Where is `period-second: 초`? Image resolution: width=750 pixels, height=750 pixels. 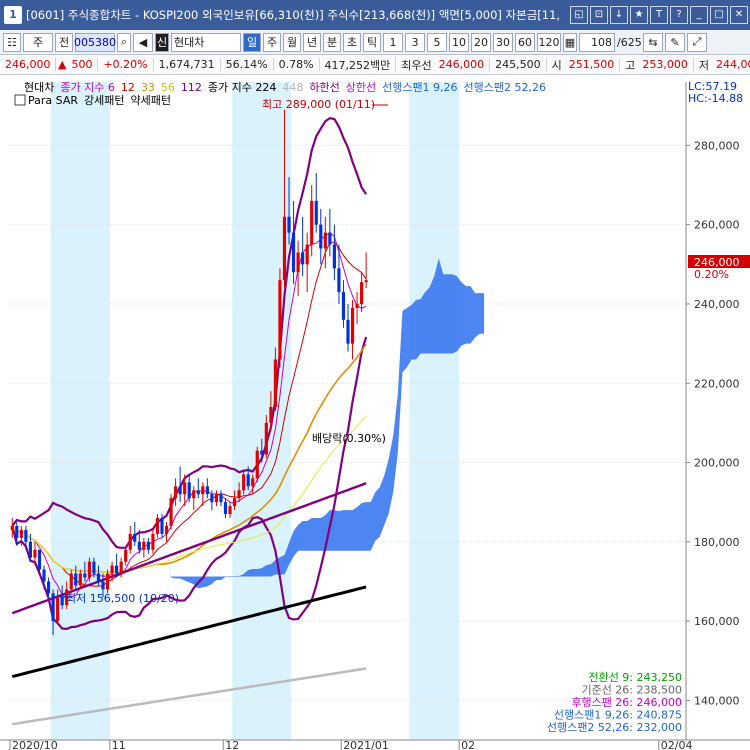 period-second: 초 is located at coordinates (352, 42).